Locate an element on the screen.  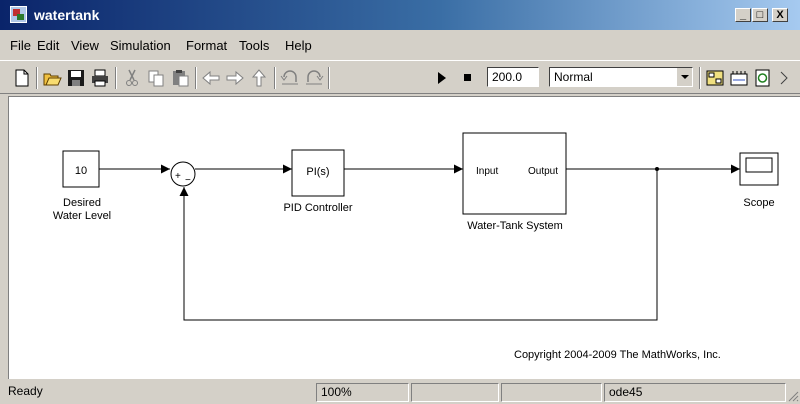
title-bar: watertank _ □ X is located at coordinates (400, 15).